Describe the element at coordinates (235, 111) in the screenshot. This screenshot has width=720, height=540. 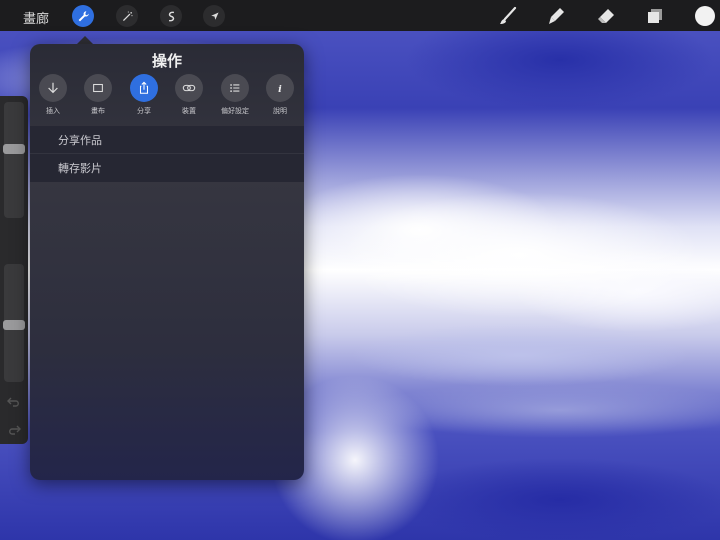
I see `tab-label: 偏好設定` at that location.